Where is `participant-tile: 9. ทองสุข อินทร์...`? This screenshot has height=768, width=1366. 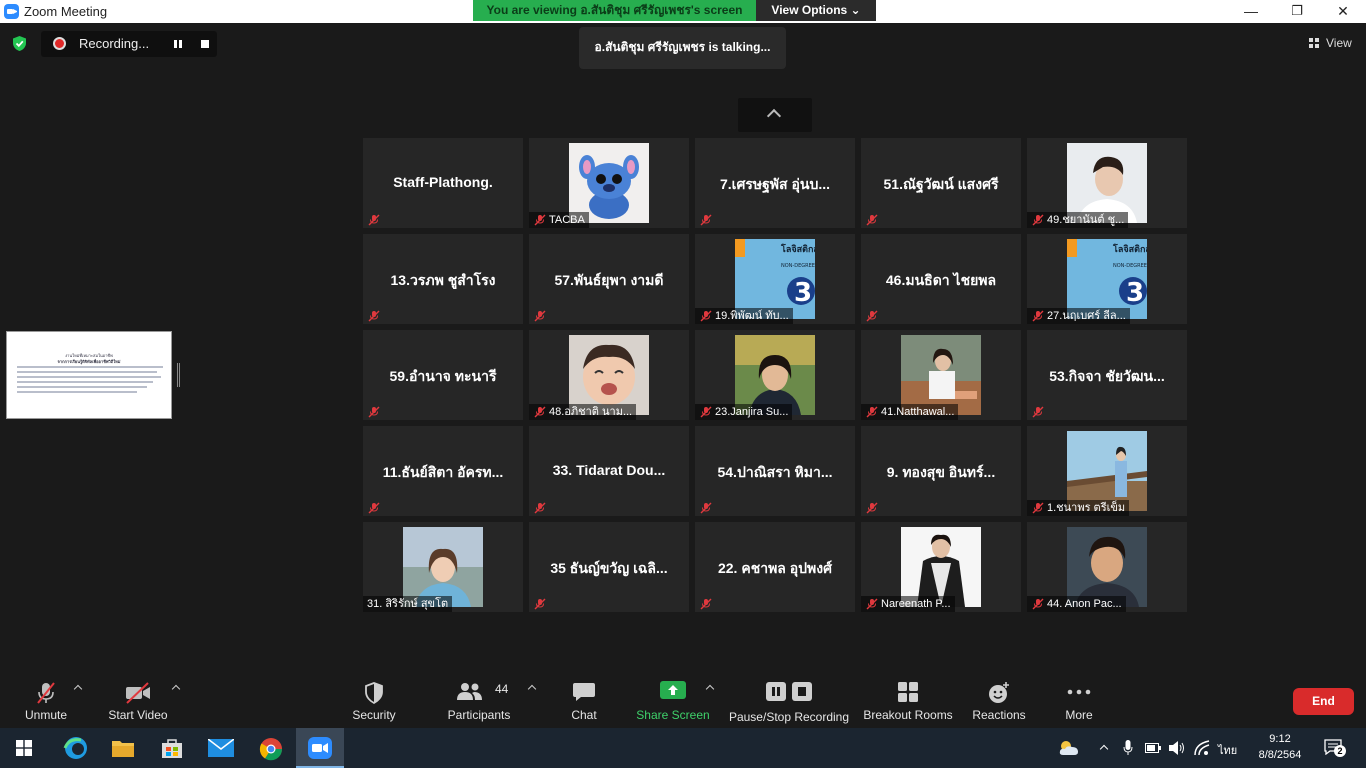 participant-tile: 9. ทองสุข อินทร์... is located at coordinates (941, 471).